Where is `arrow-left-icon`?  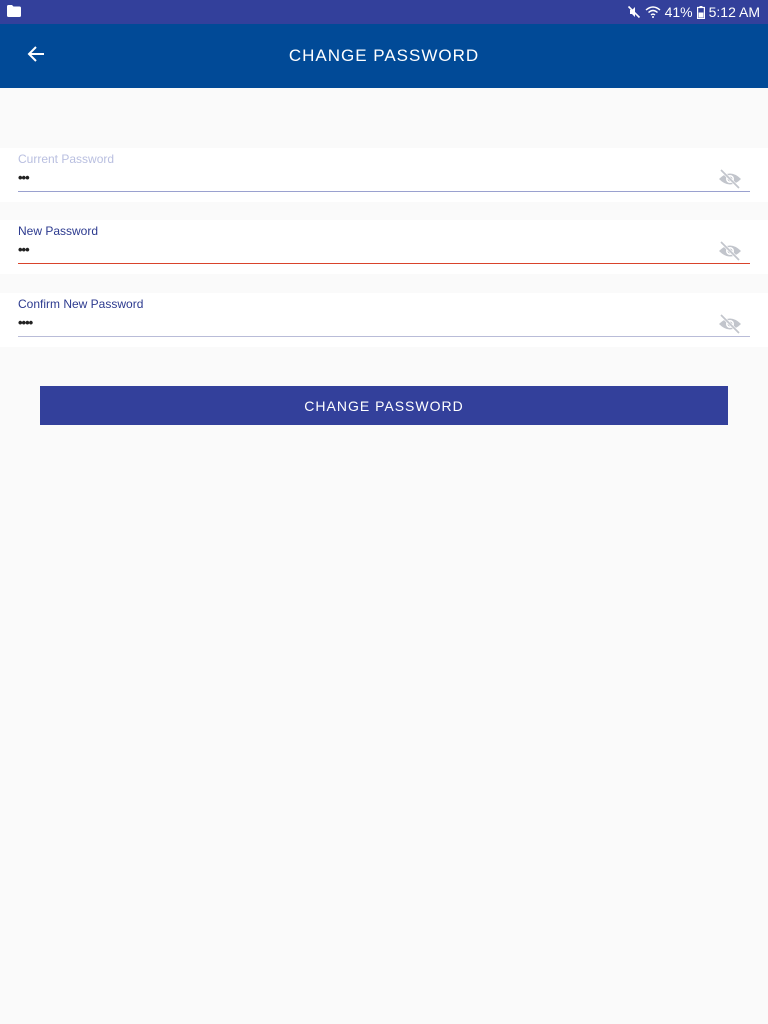 arrow-left-icon is located at coordinates (36, 56).